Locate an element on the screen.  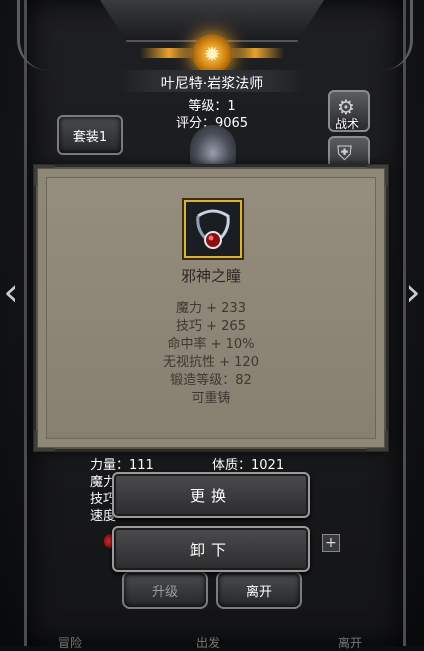
item-attr: 无视抗性 + 120 is located at coordinates (211, 362).